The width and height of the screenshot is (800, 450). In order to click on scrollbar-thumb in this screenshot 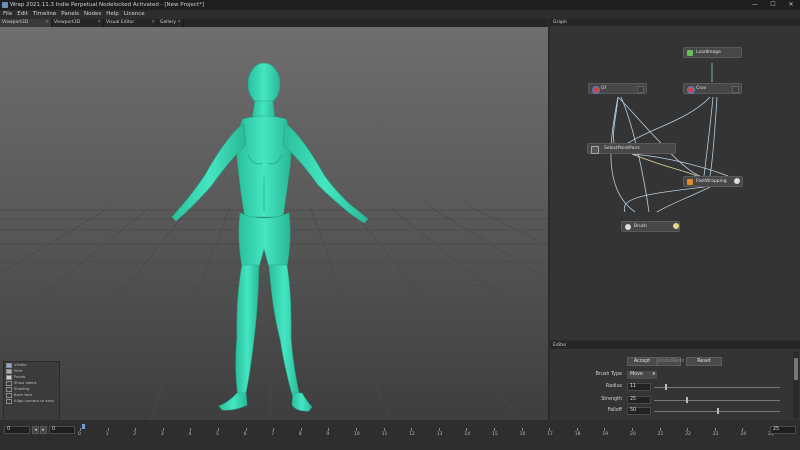, I will do `click(796, 369)`.